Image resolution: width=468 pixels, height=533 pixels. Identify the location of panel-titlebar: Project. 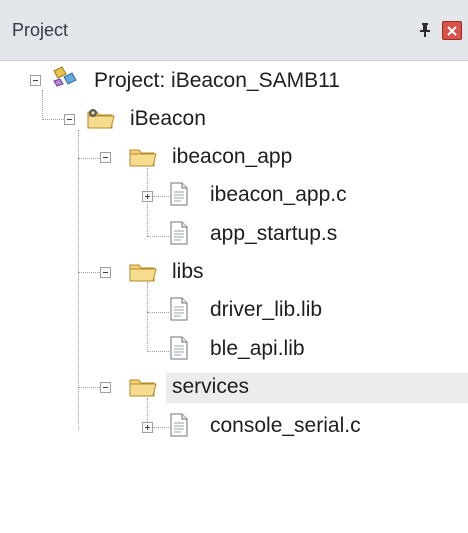
(234, 30).